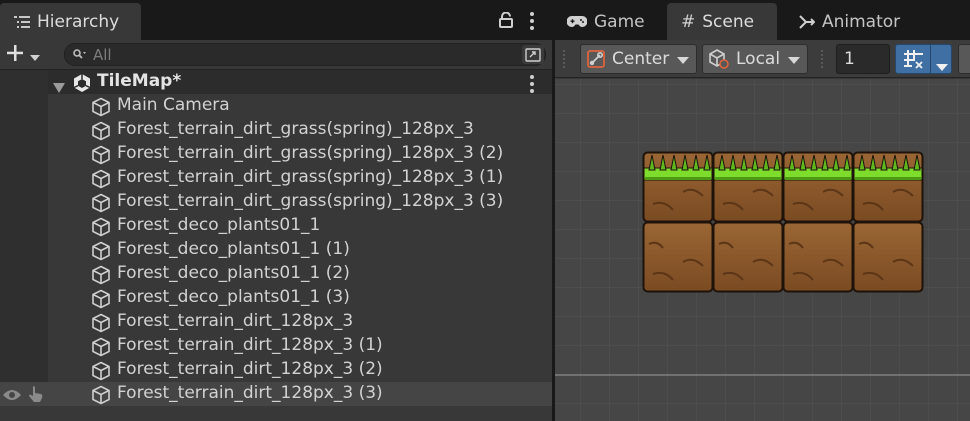 The width and height of the screenshot is (970, 421). What do you see at coordinates (22, 21) in the screenshot?
I see `list-icon` at bounding box center [22, 21].